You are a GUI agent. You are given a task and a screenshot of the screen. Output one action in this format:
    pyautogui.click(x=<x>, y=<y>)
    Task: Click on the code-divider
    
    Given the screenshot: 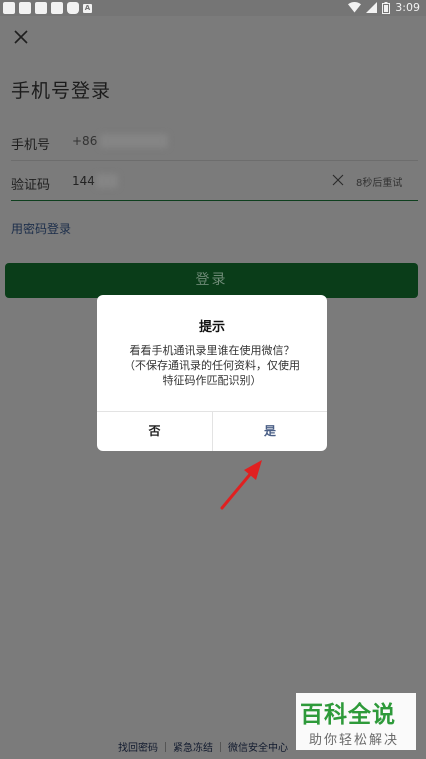 What is the action you would take?
    pyautogui.click(x=214, y=200)
    